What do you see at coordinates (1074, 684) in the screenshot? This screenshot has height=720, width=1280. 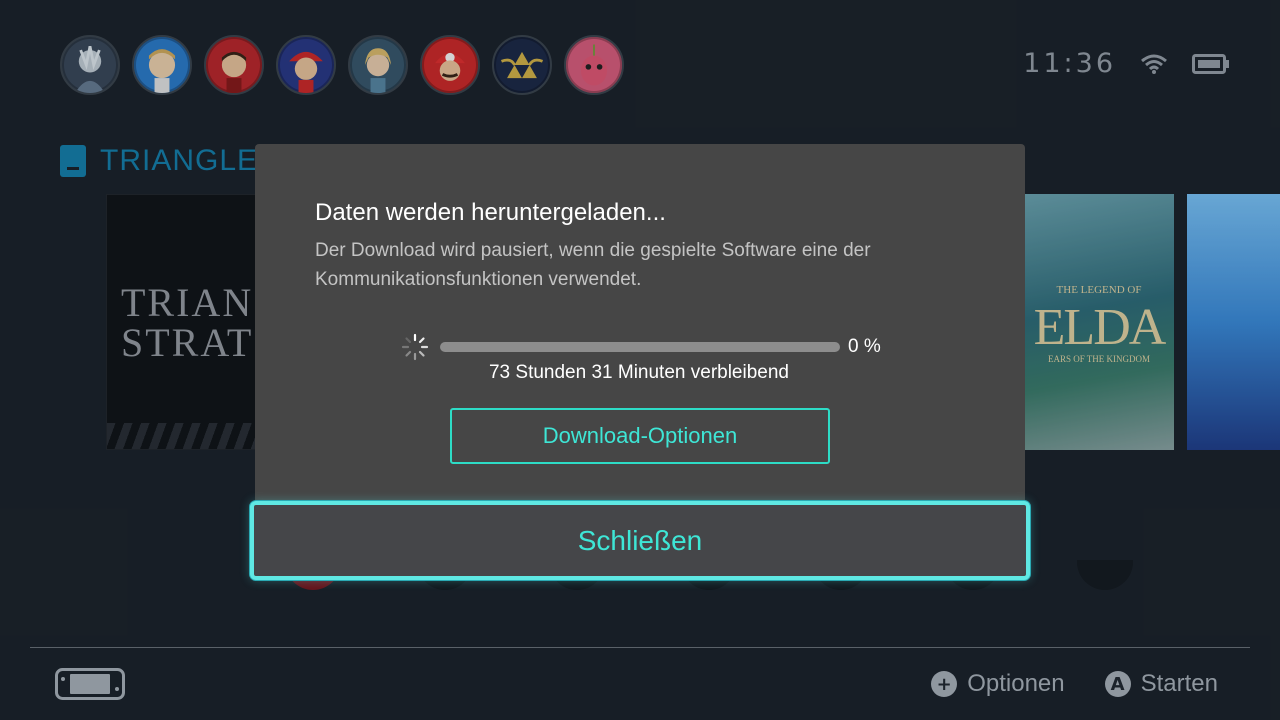 I see `footer-actions: + Optionen A Starten` at bounding box center [1074, 684].